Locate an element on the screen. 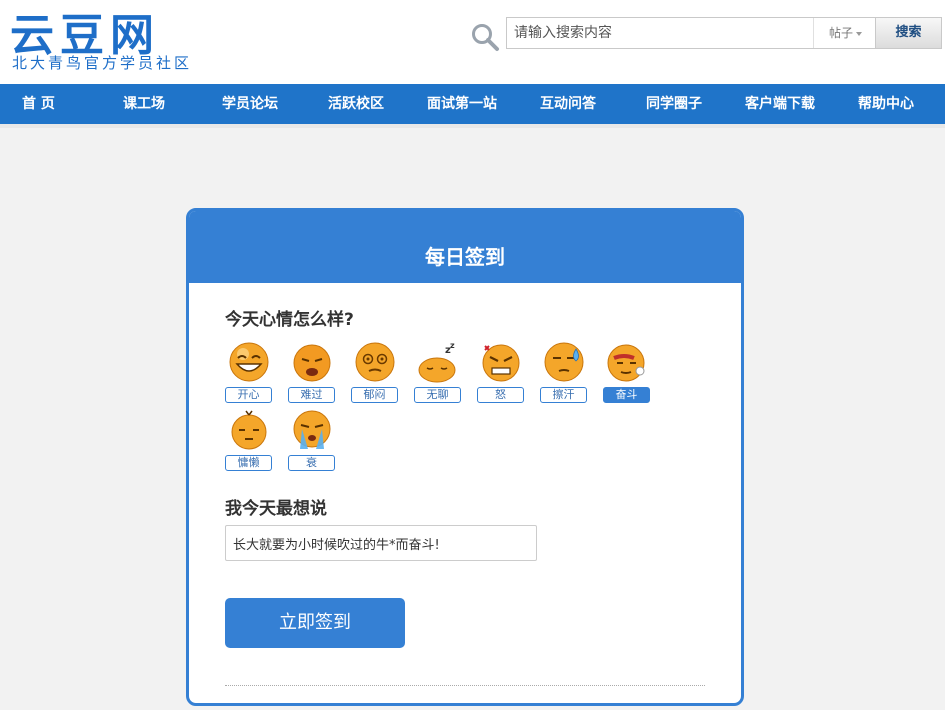 Image resolution: width=945 pixels, height=710 pixels. mood-option-sweat: 擦汗 is located at coordinates (563, 376).